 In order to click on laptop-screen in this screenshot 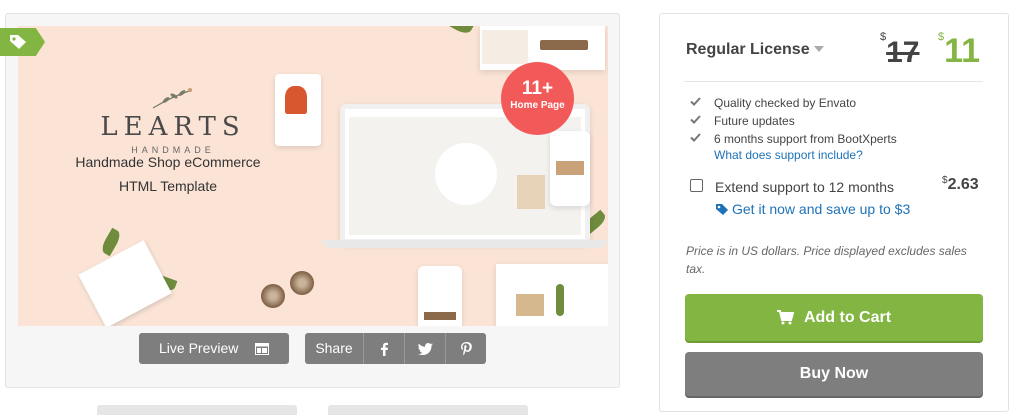, I will do `click(465, 176)`.